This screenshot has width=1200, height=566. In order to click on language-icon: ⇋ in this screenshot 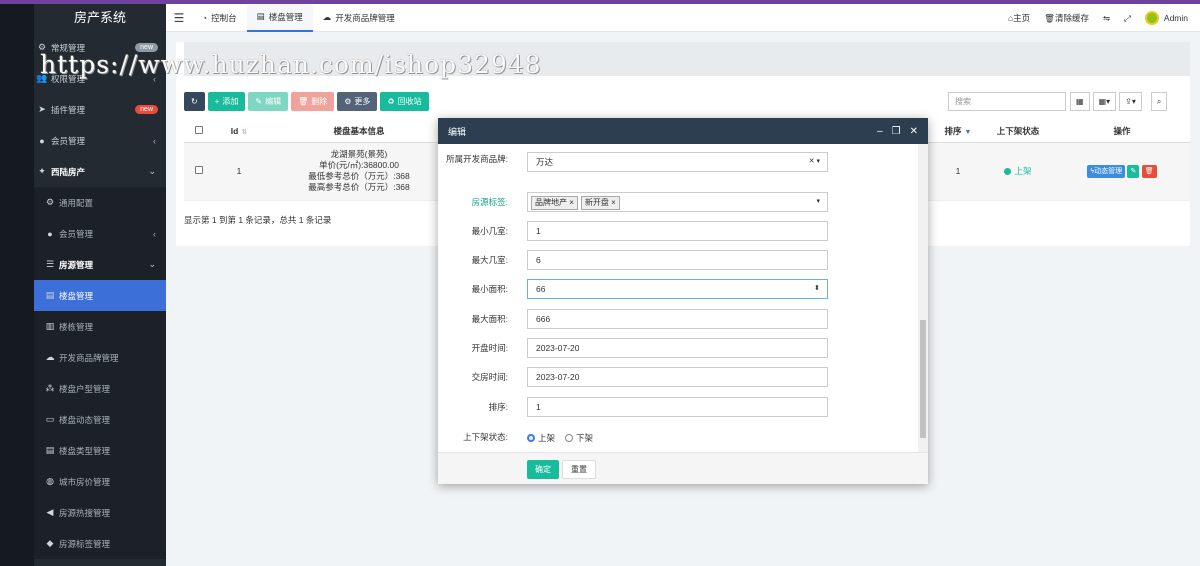, I will do `click(1106, 18)`.